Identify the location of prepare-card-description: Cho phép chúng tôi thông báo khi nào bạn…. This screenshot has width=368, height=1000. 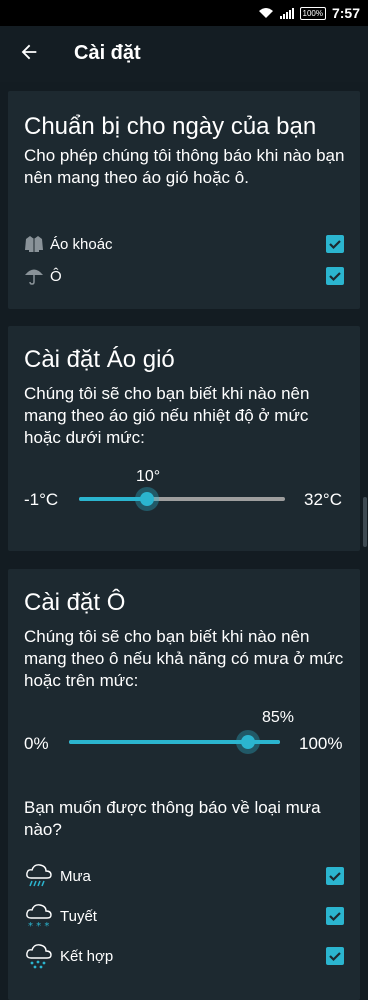
(184, 166).